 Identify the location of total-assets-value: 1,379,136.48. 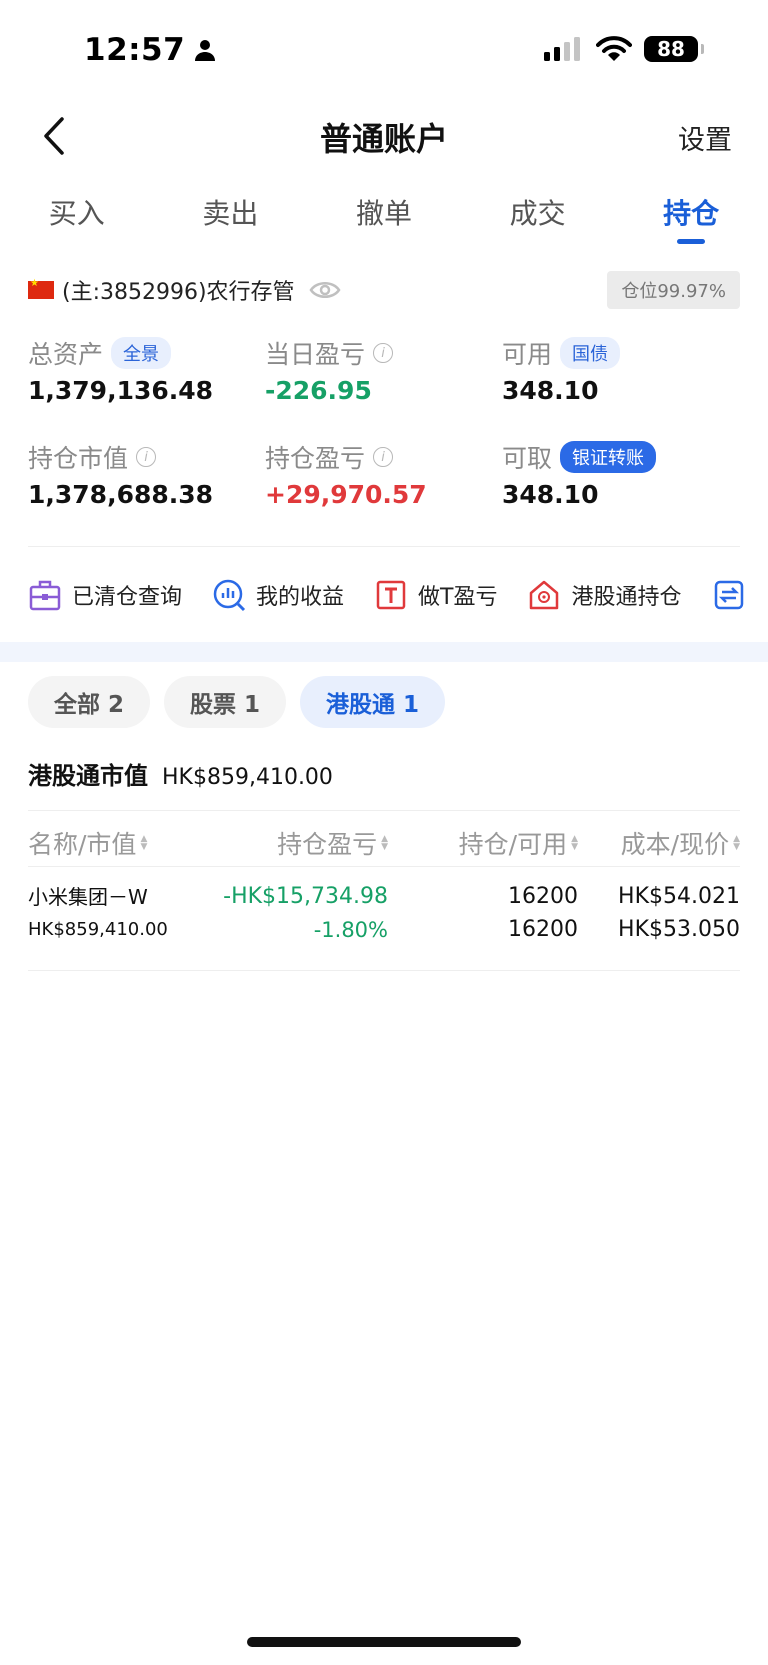
(121, 390).